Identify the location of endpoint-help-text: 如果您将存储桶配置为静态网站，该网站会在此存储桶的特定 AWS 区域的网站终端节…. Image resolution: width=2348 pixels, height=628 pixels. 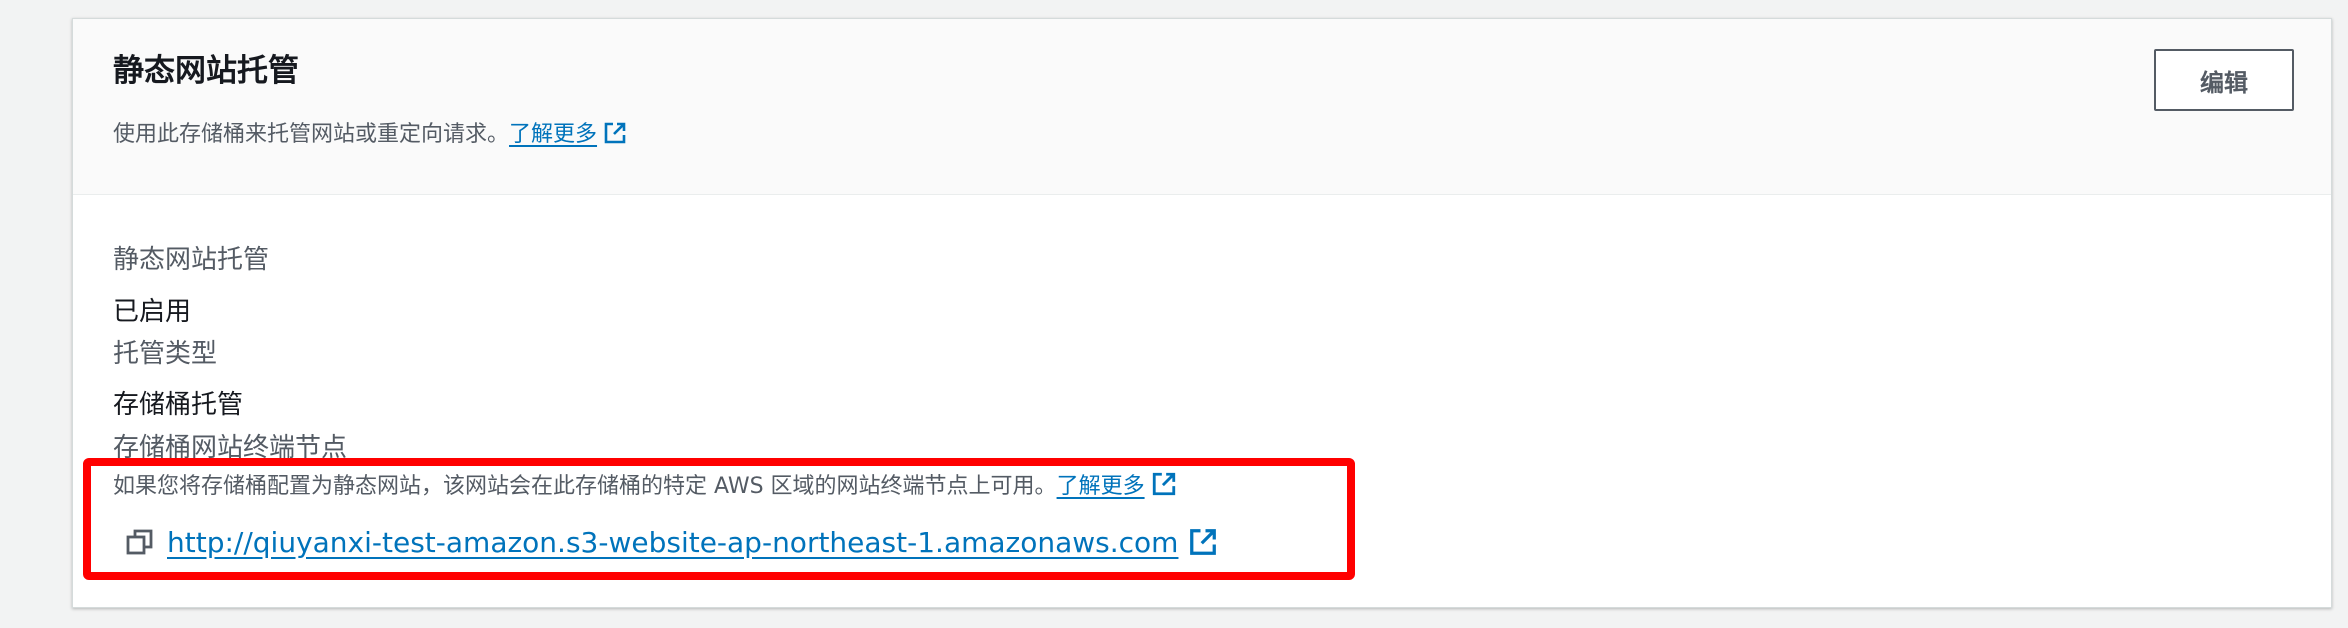
(585, 486).